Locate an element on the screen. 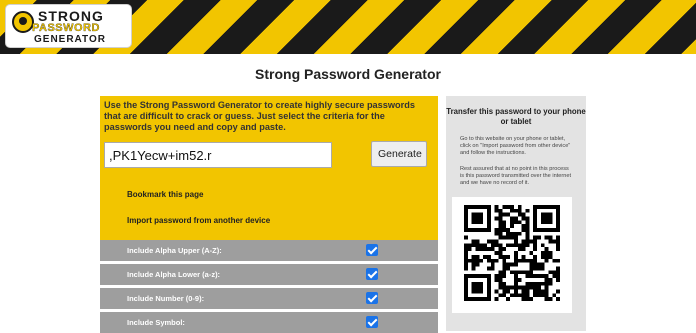 The width and height of the screenshot is (696, 333). password-field is located at coordinates (218, 155).